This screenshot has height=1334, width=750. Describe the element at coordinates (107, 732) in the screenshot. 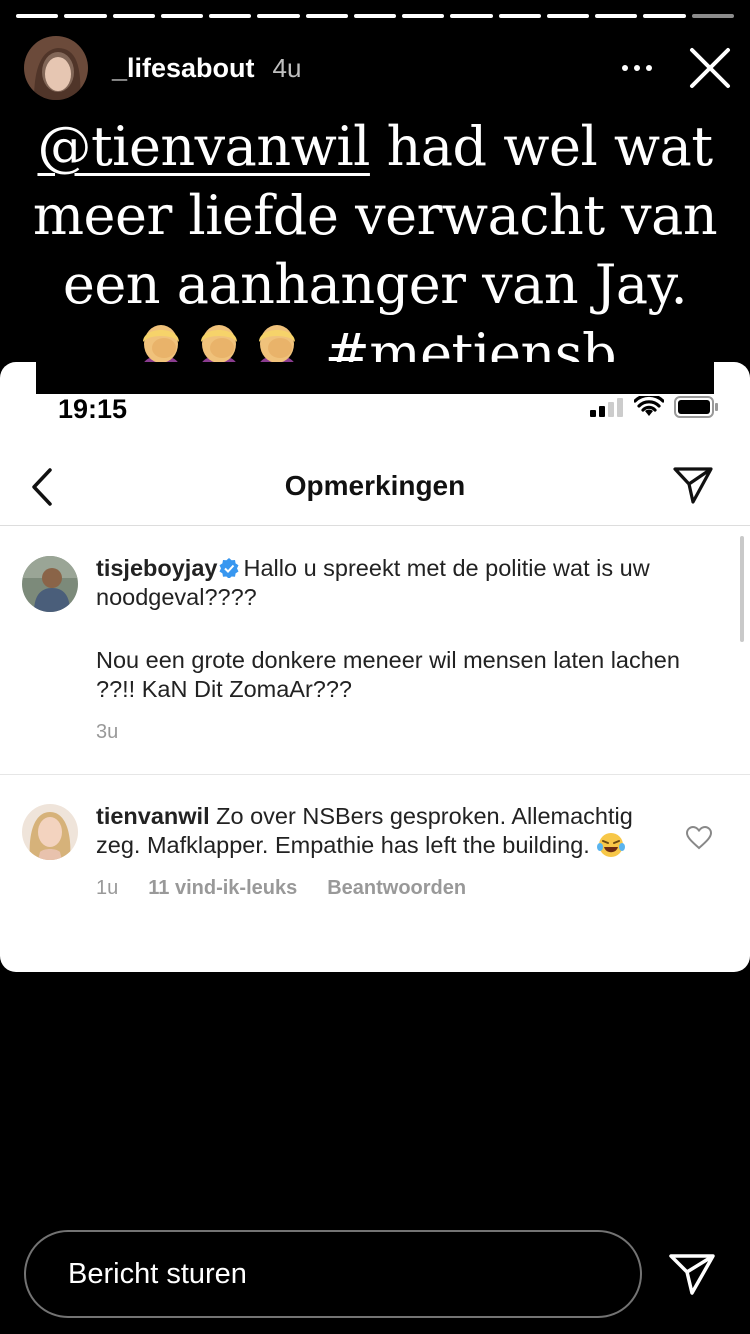

I see `comment-time: 3u` at that location.